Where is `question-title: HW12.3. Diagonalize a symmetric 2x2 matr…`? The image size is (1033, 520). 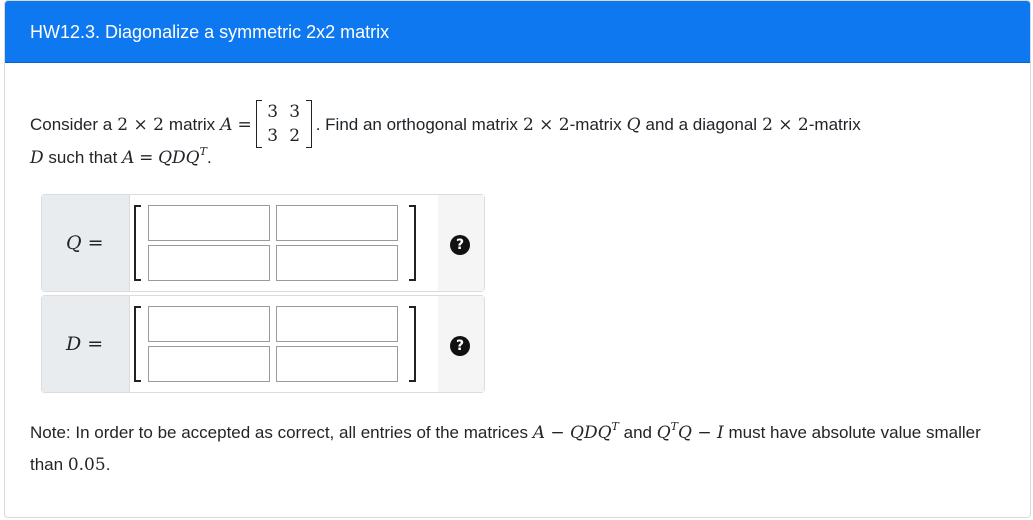 question-title: HW12.3. Diagonalize a symmetric 2x2 matr… is located at coordinates (210, 32).